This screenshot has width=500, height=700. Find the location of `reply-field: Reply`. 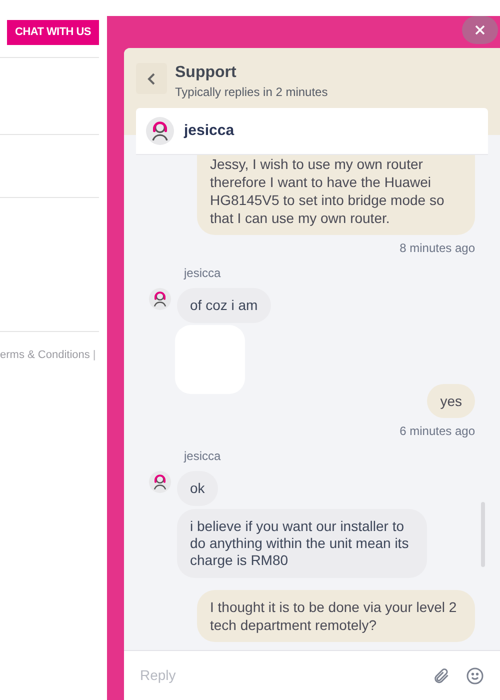

reply-field: Reply is located at coordinates (312, 675).